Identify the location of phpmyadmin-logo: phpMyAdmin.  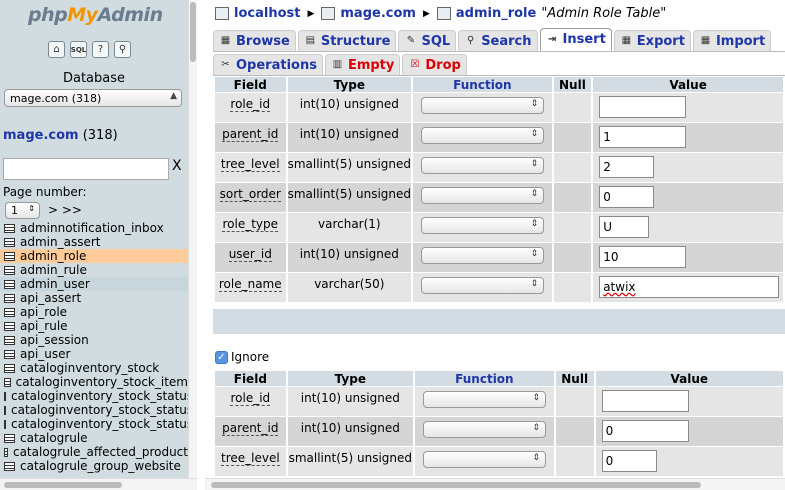
(95, 15).